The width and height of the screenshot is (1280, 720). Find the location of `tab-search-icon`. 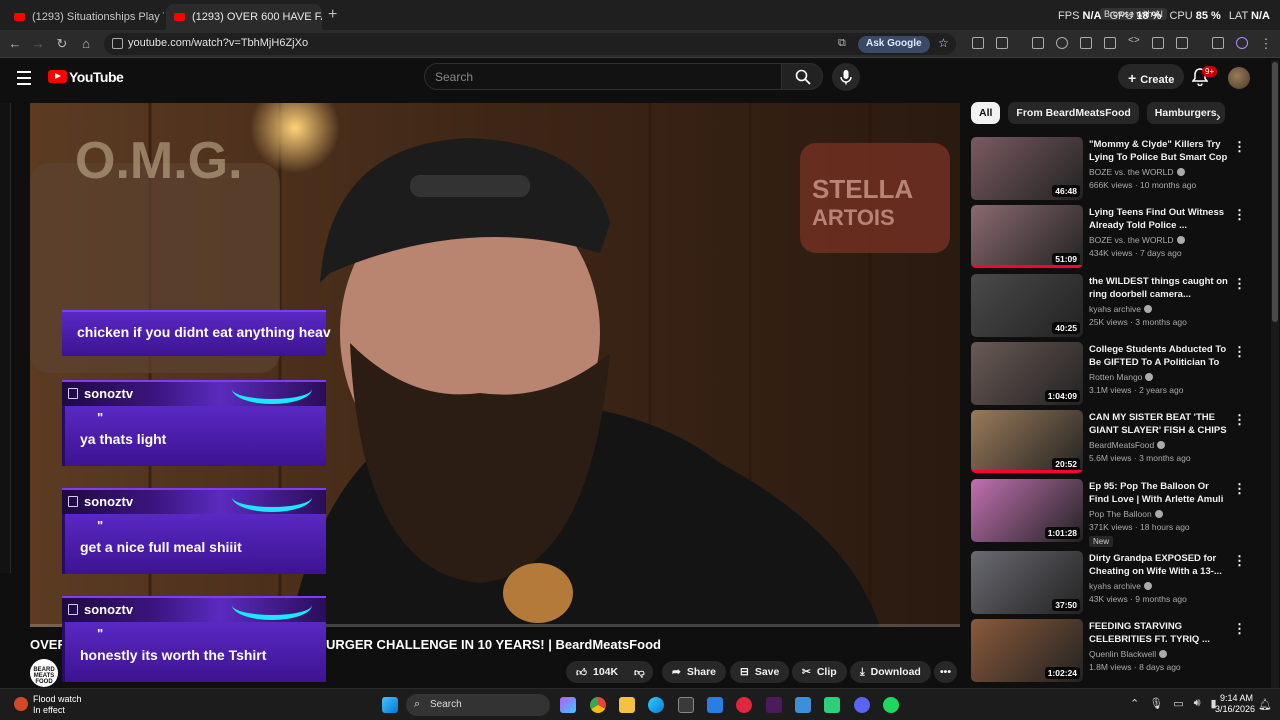

tab-search-icon is located at coordinates (1038, 43).